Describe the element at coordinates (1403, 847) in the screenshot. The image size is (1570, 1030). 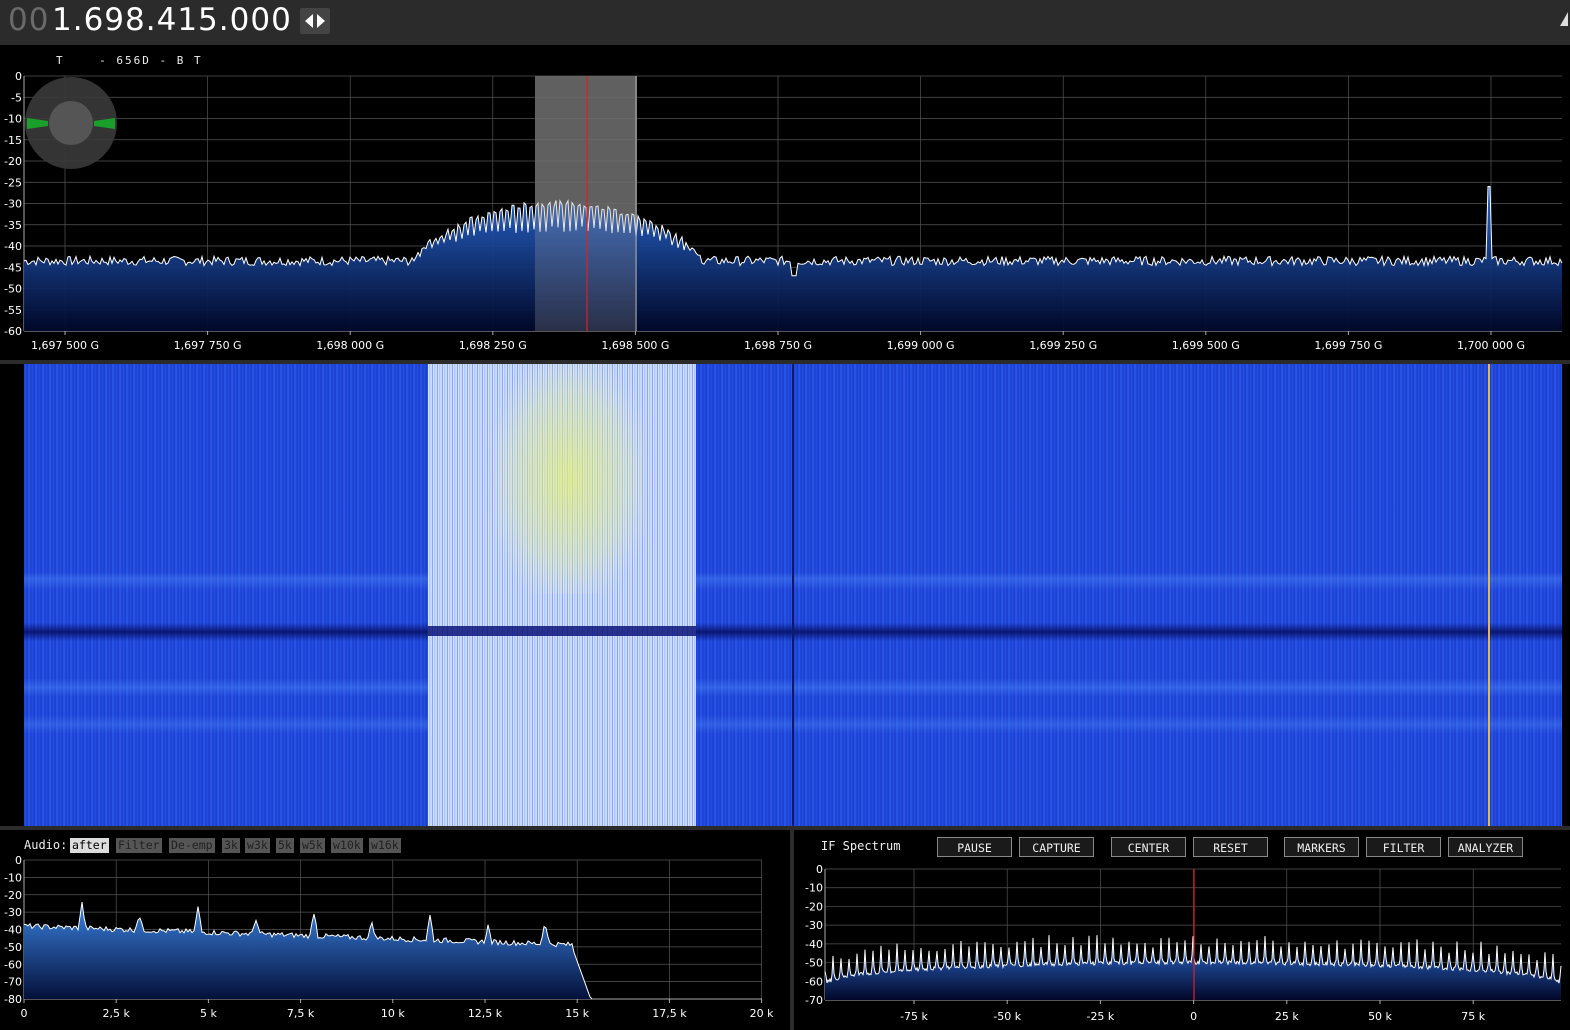
I see `filter-button: FILTER` at that location.